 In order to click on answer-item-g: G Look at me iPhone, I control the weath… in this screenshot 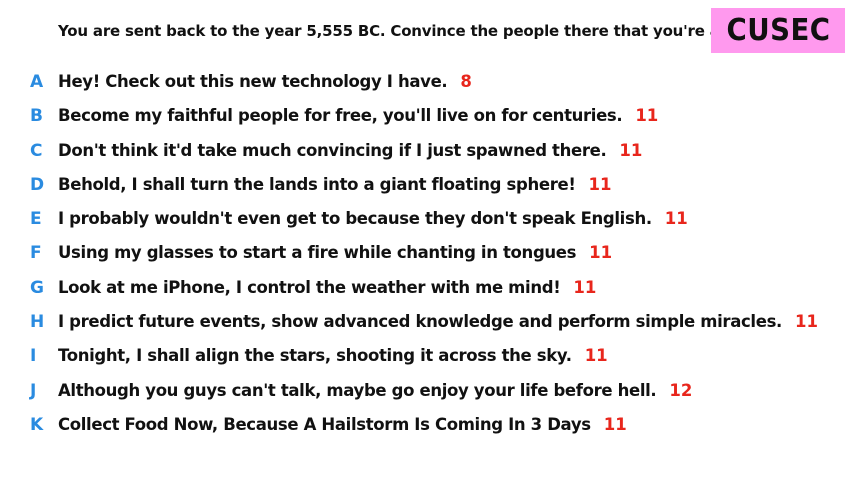, I will do `click(424, 295)`.